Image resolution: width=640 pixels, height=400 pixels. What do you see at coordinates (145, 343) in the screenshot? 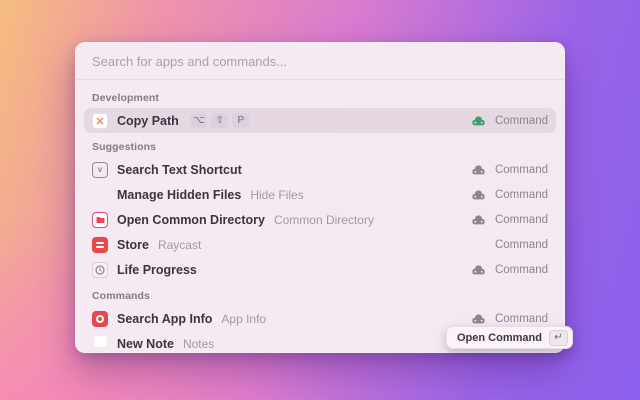
I see `item-title: New Note` at bounding box center [145, 343].